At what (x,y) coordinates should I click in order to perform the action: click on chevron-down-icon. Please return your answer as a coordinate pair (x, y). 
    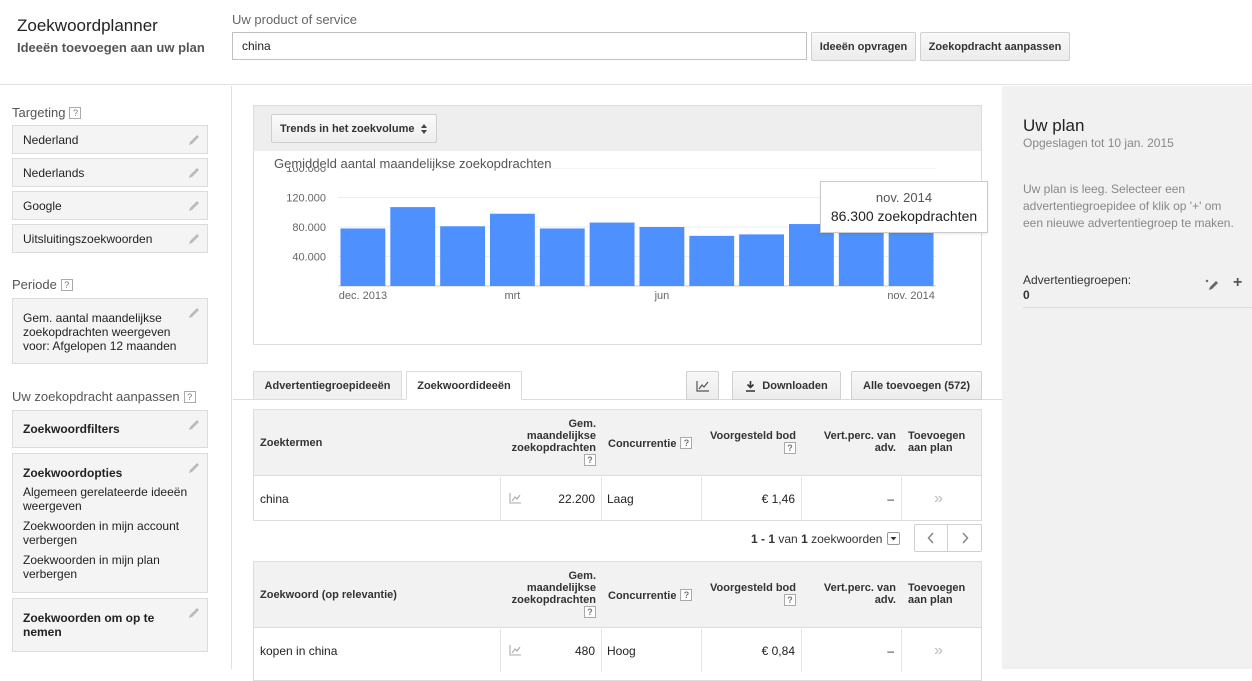
    Looking at the image, I should click on (893, 539).